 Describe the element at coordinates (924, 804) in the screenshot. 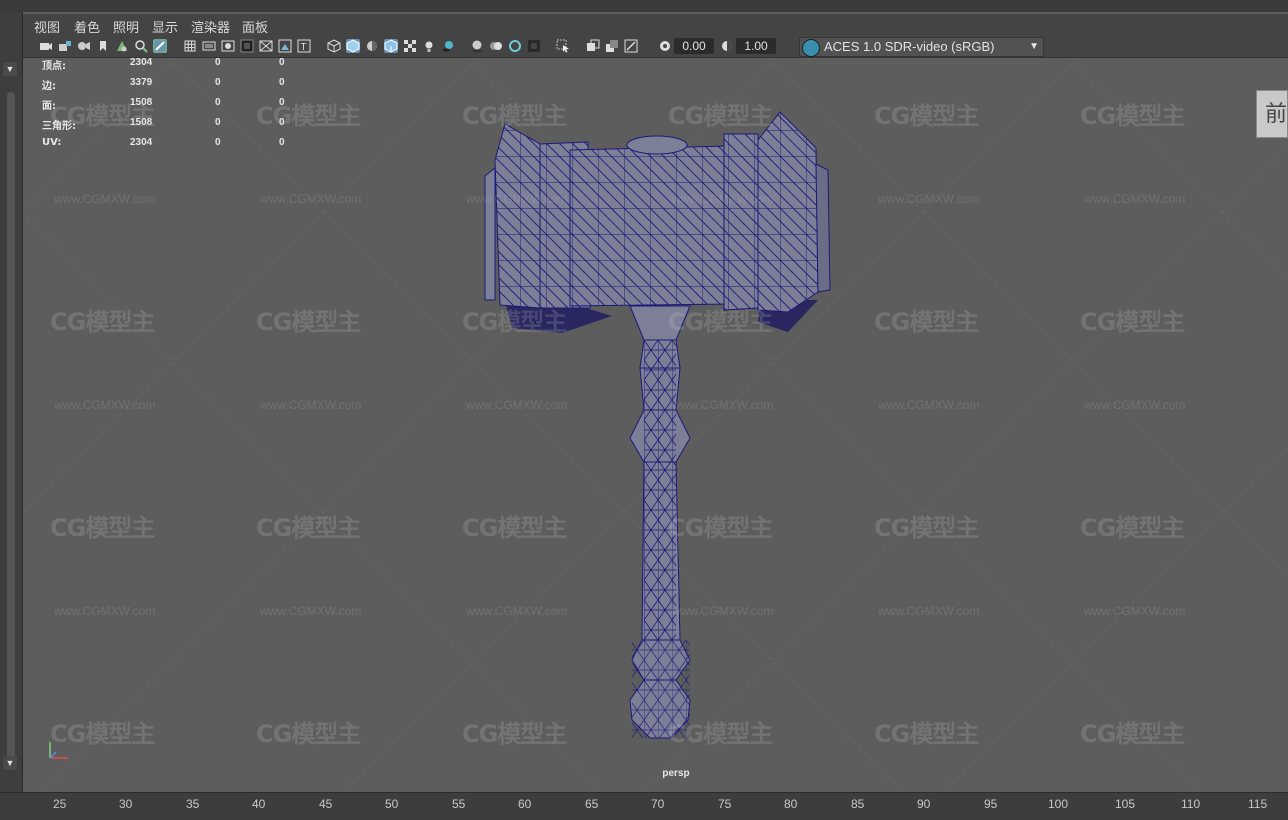

I see `ruler-tick: 90` at that location.